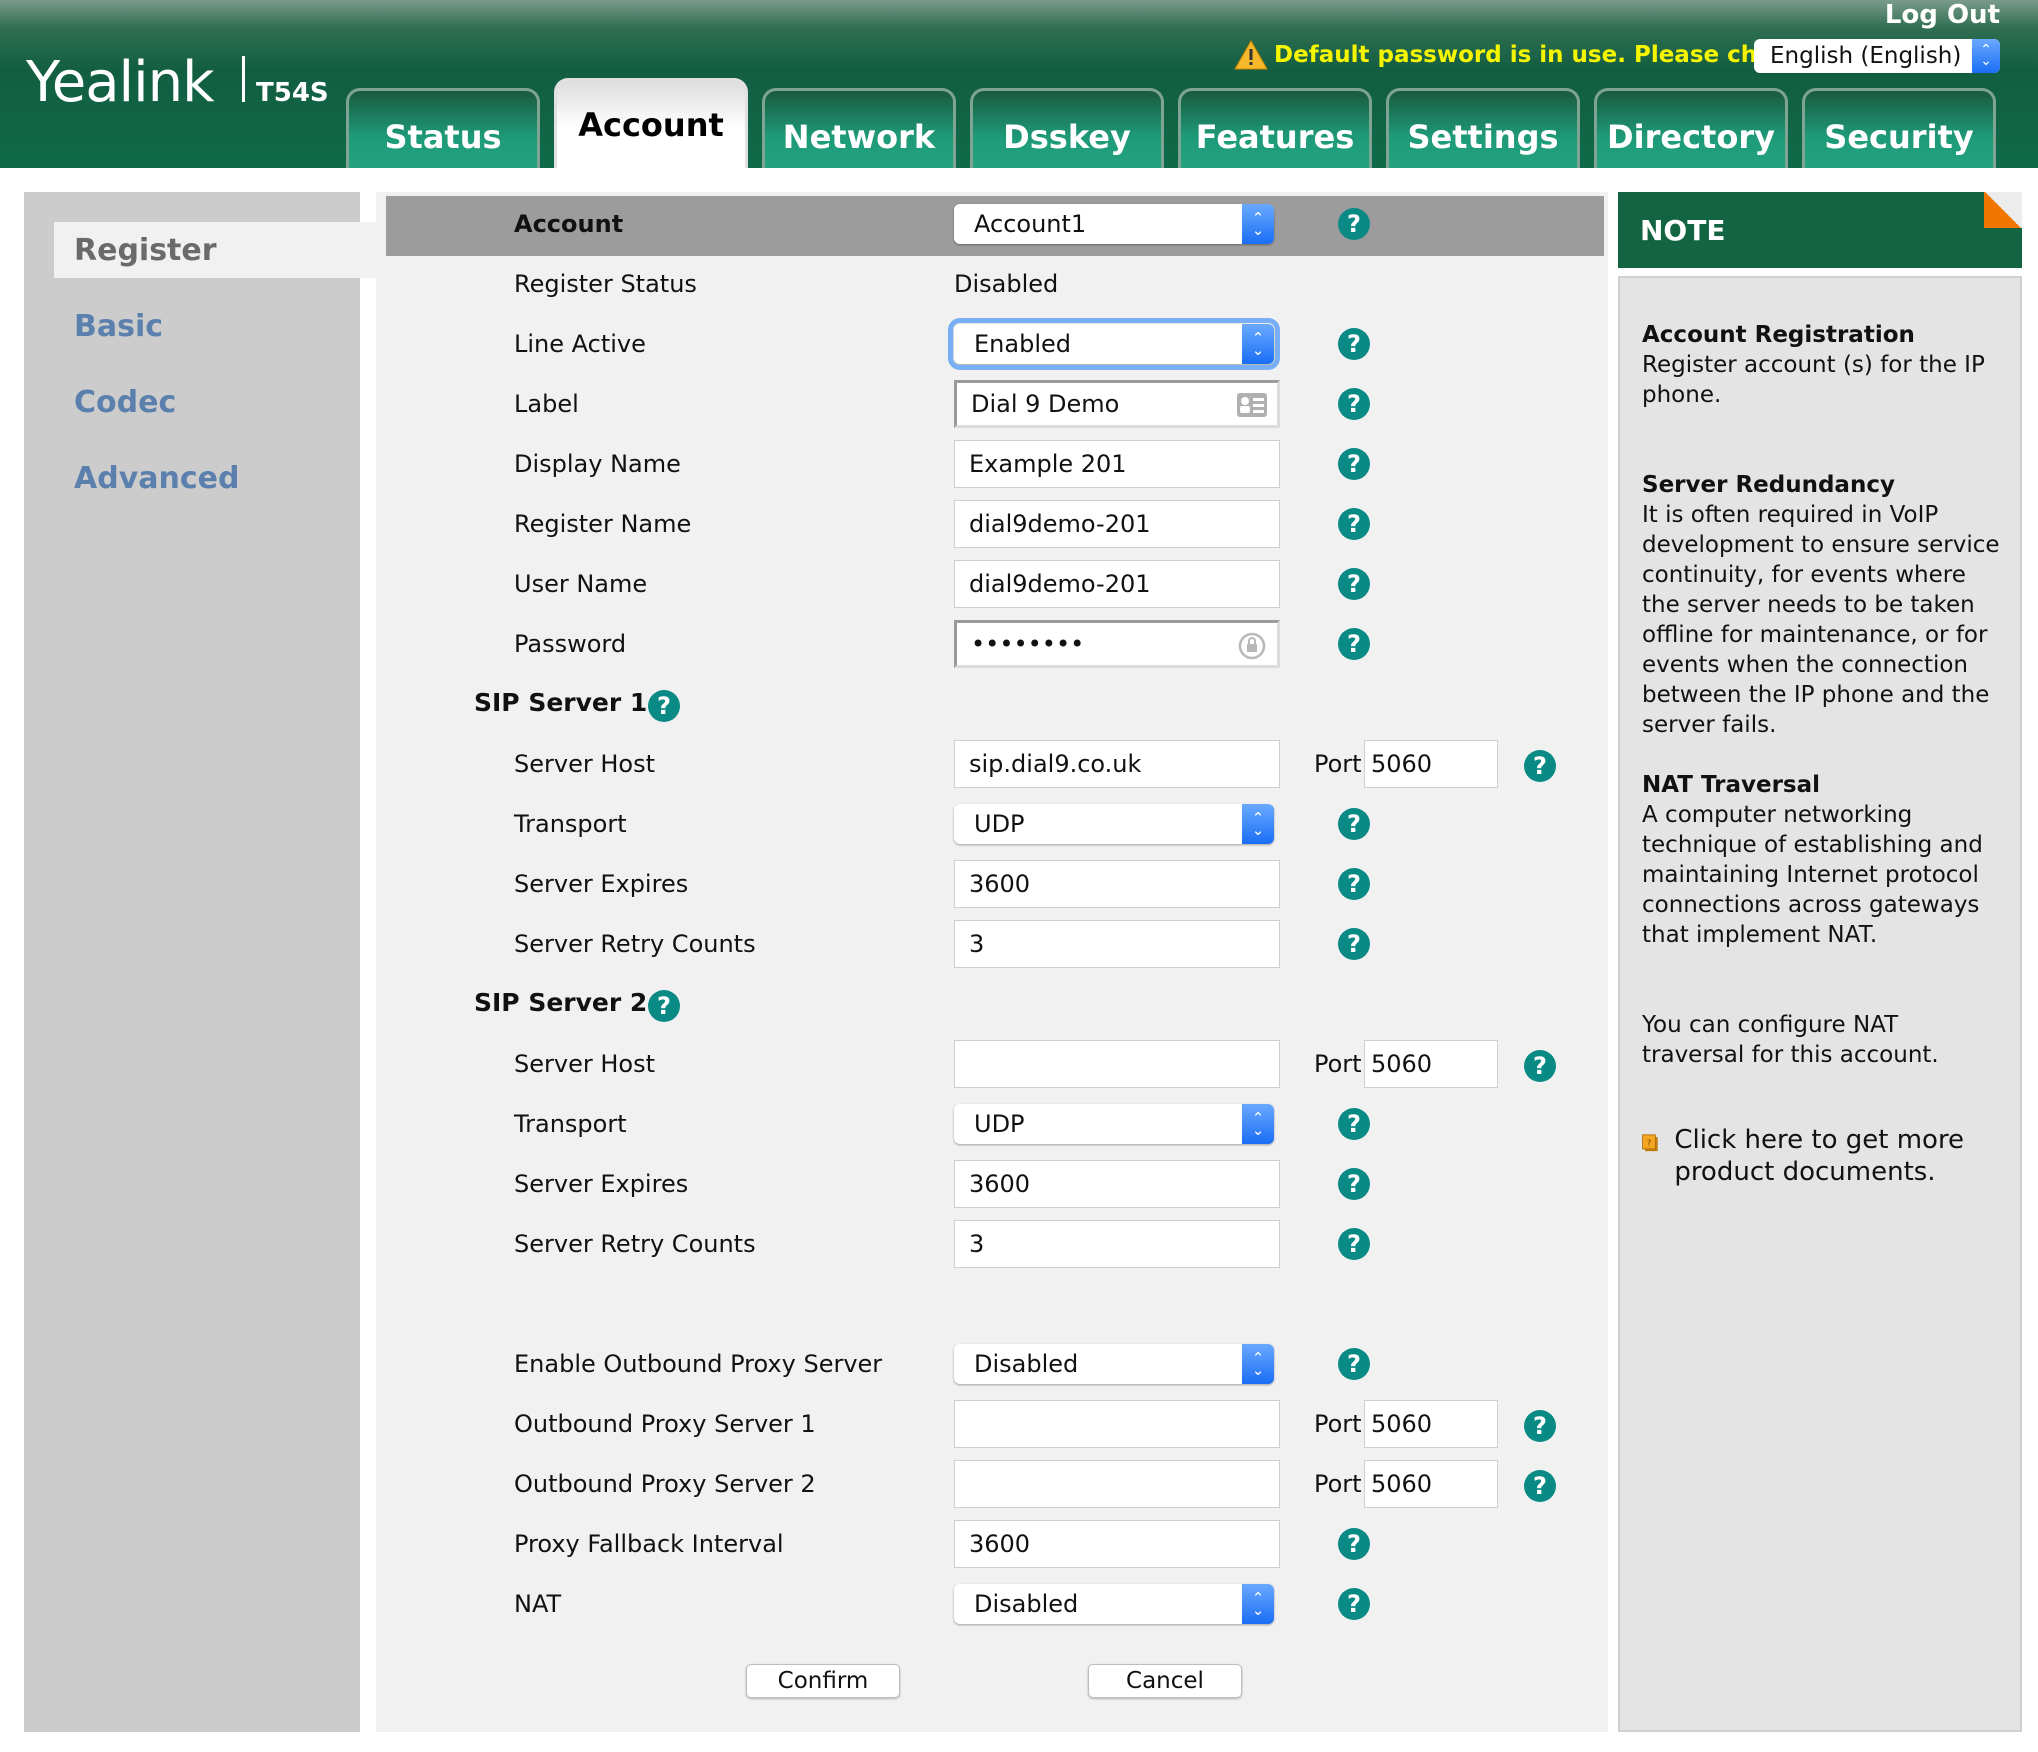 Image resolution: width=2038 pixels, height=1752 pixels. I want to click on sip1-server-host-input: sip.dial9.co.uk, so click(1117, 764).